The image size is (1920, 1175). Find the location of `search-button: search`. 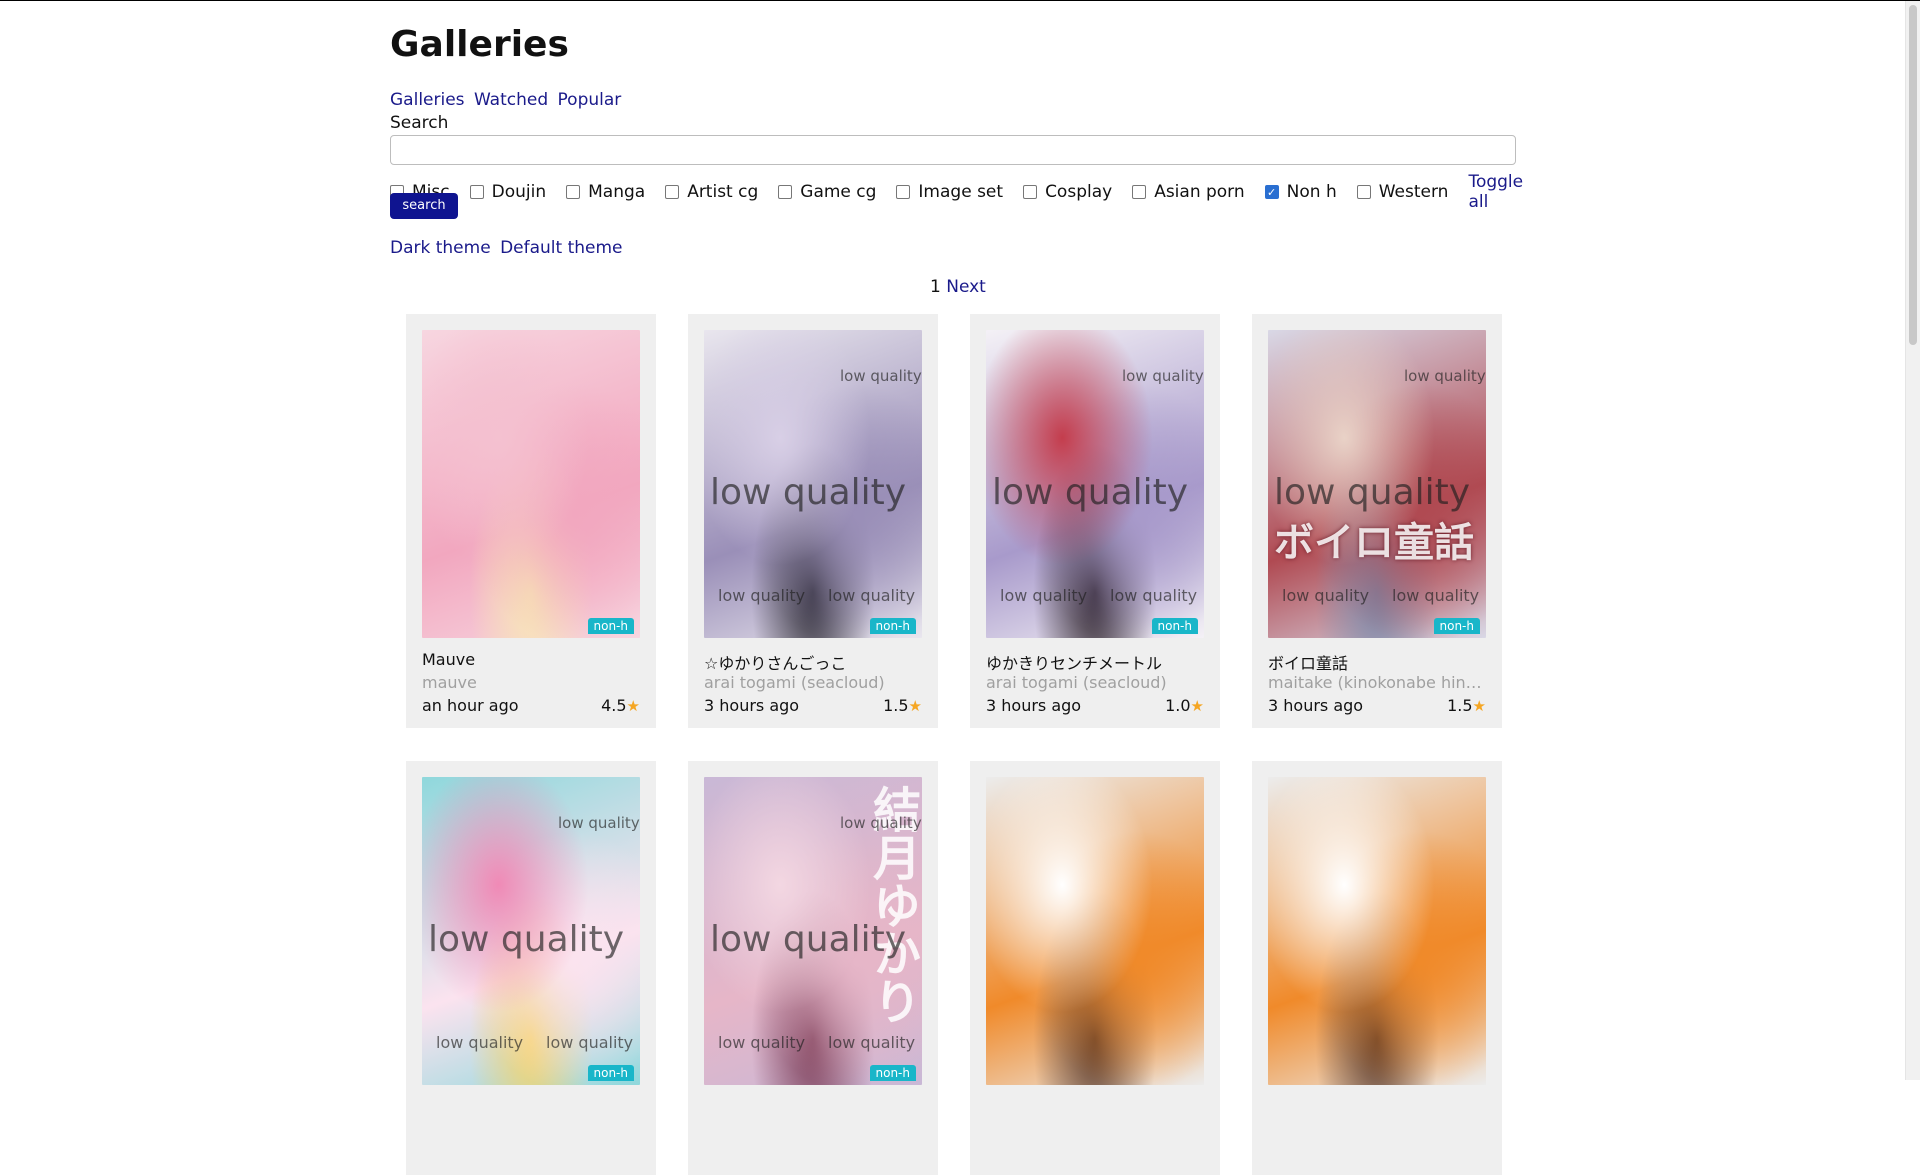

search-button: search is located at coordinates (424, 206).